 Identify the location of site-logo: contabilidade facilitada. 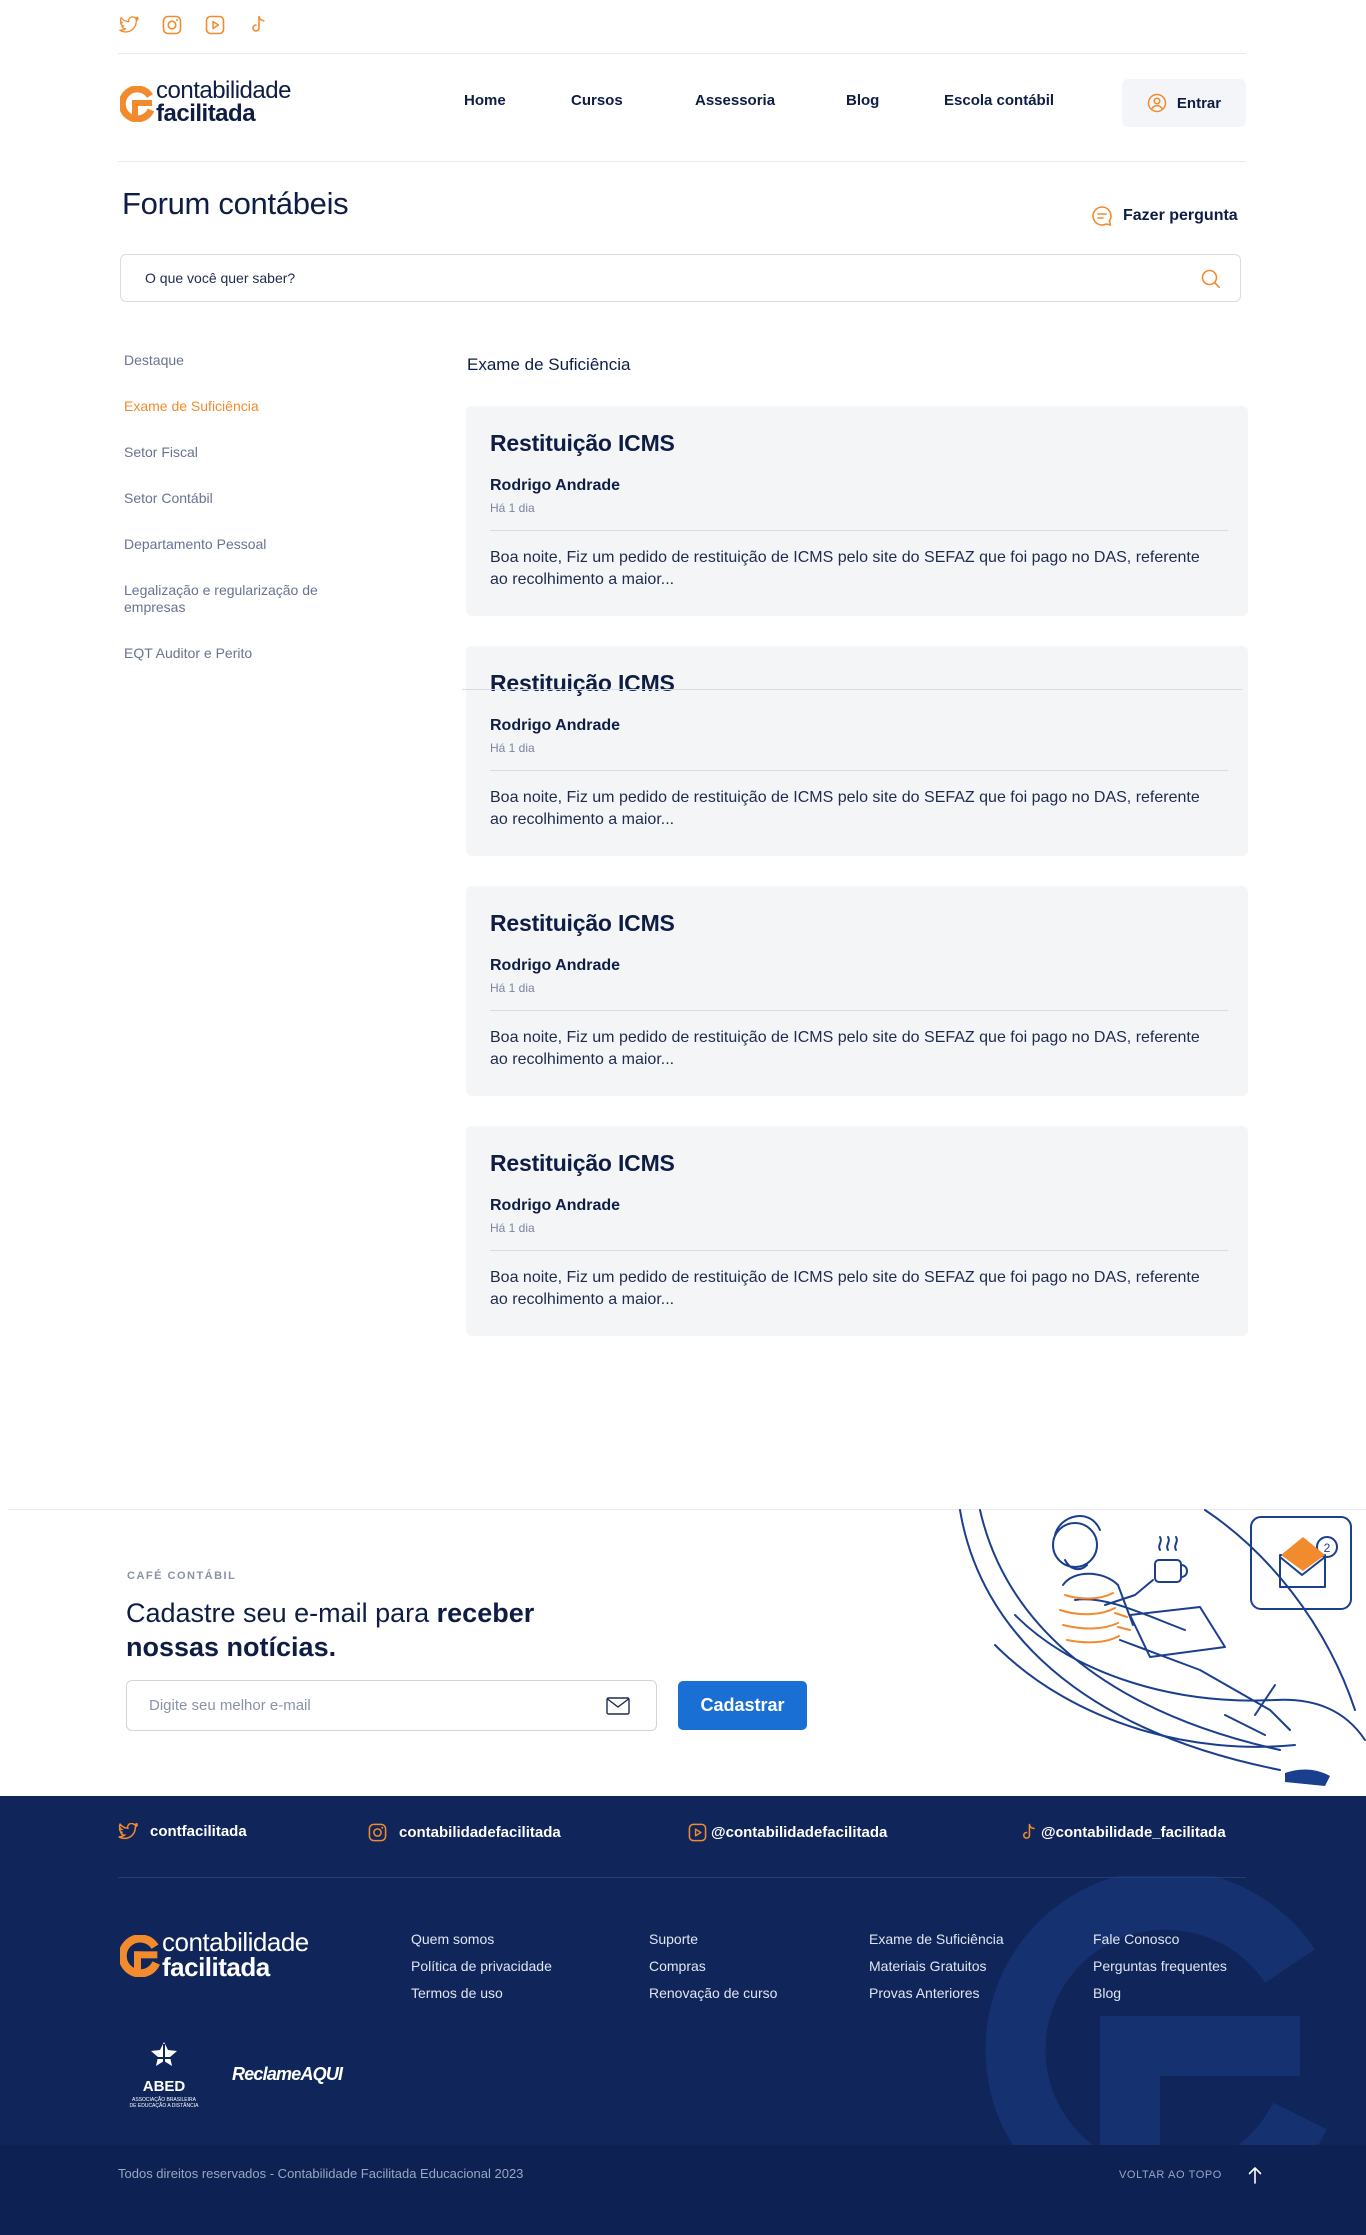
(204, 103).